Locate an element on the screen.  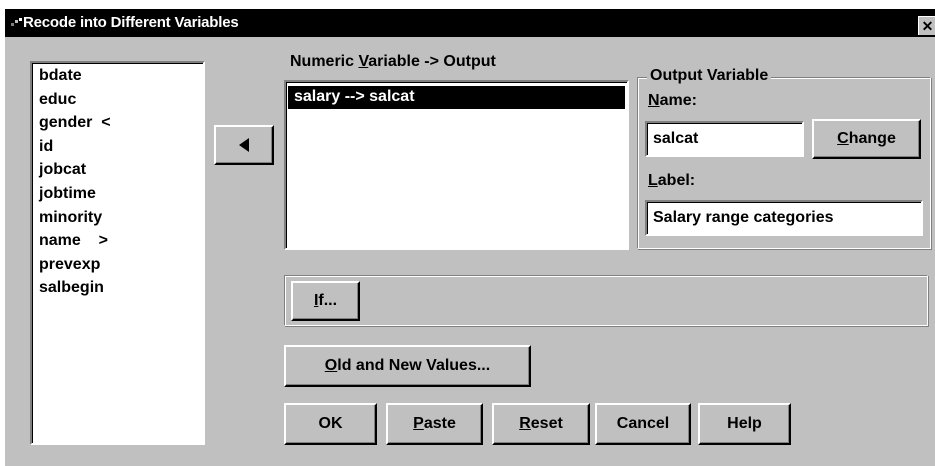
window-title: Recode into Different Variables is located at coordinates (131, 22).